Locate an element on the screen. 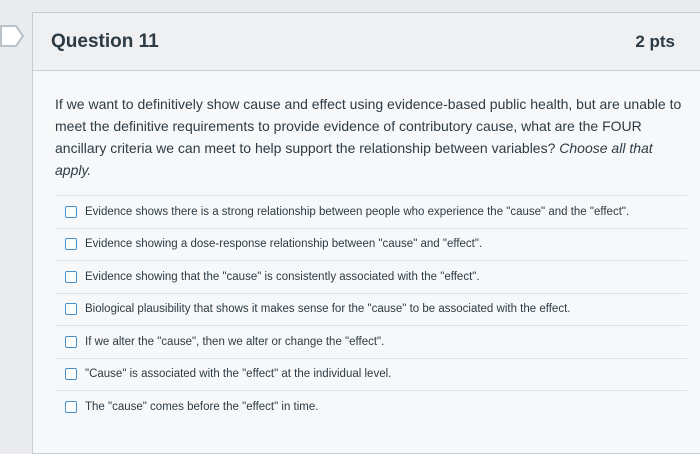 The height and width of the screenshot is (454, 700). question-header: Question 11 2 pts is located at coordinates (366, 42).